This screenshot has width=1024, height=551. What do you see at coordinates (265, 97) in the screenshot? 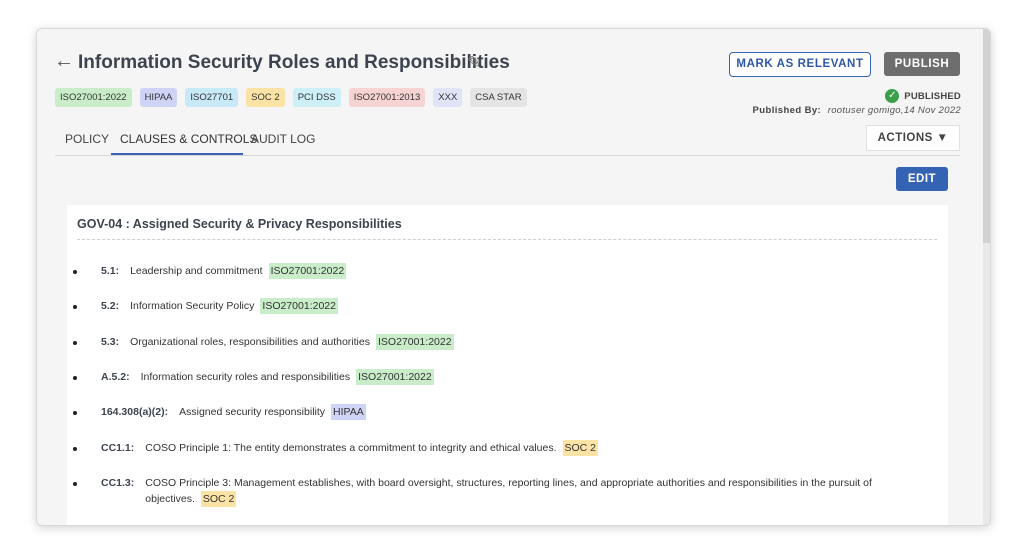
I see `framework-tag: SOC 2` at bounding box center [265, 97].